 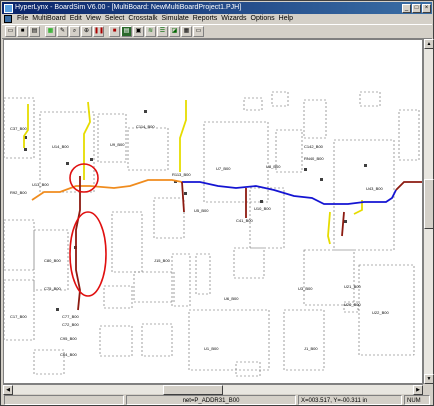 I want to click on status-empty-left, so click(x=64, y=400).